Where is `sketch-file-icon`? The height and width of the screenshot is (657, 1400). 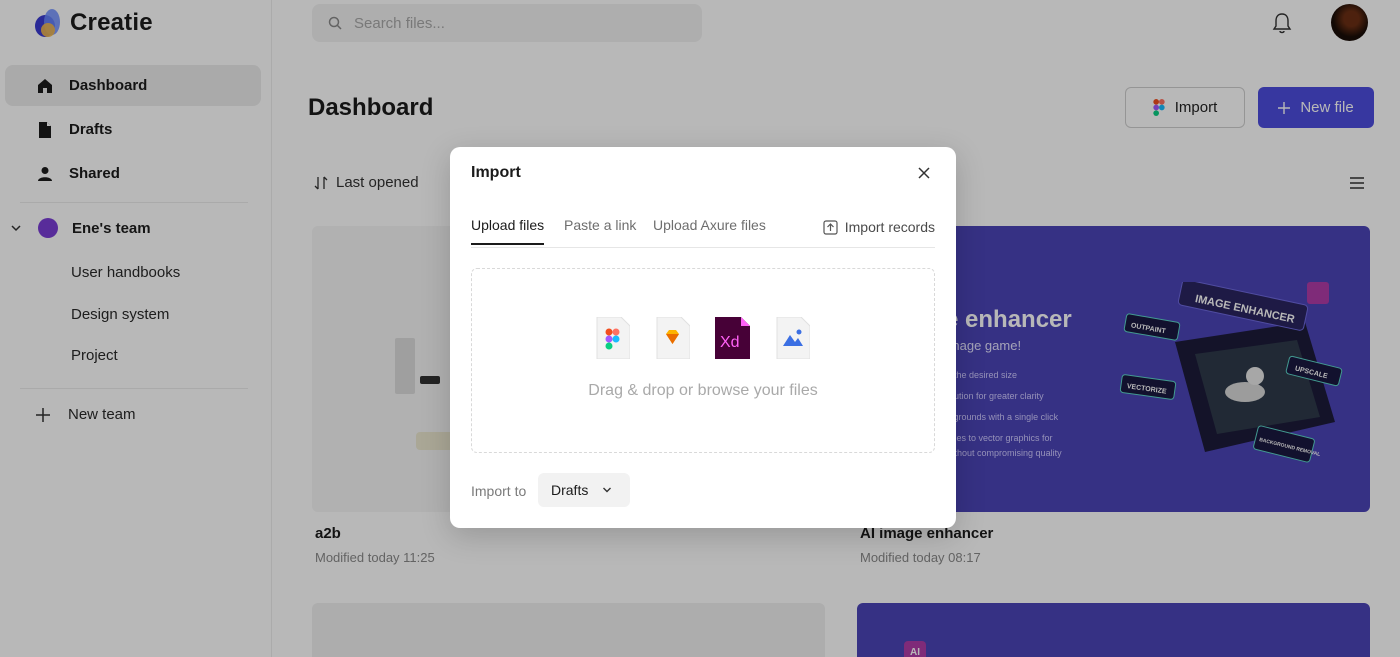
sketch-file-icon is located at coordinates (673, 338).